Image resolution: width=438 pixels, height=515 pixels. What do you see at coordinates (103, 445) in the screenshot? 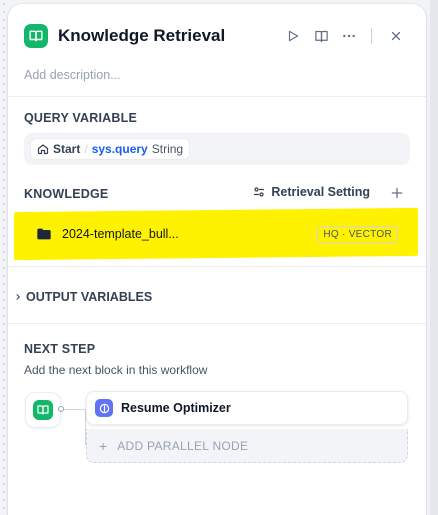
I see `plus-icon: +` at bounding box center [103, 445].